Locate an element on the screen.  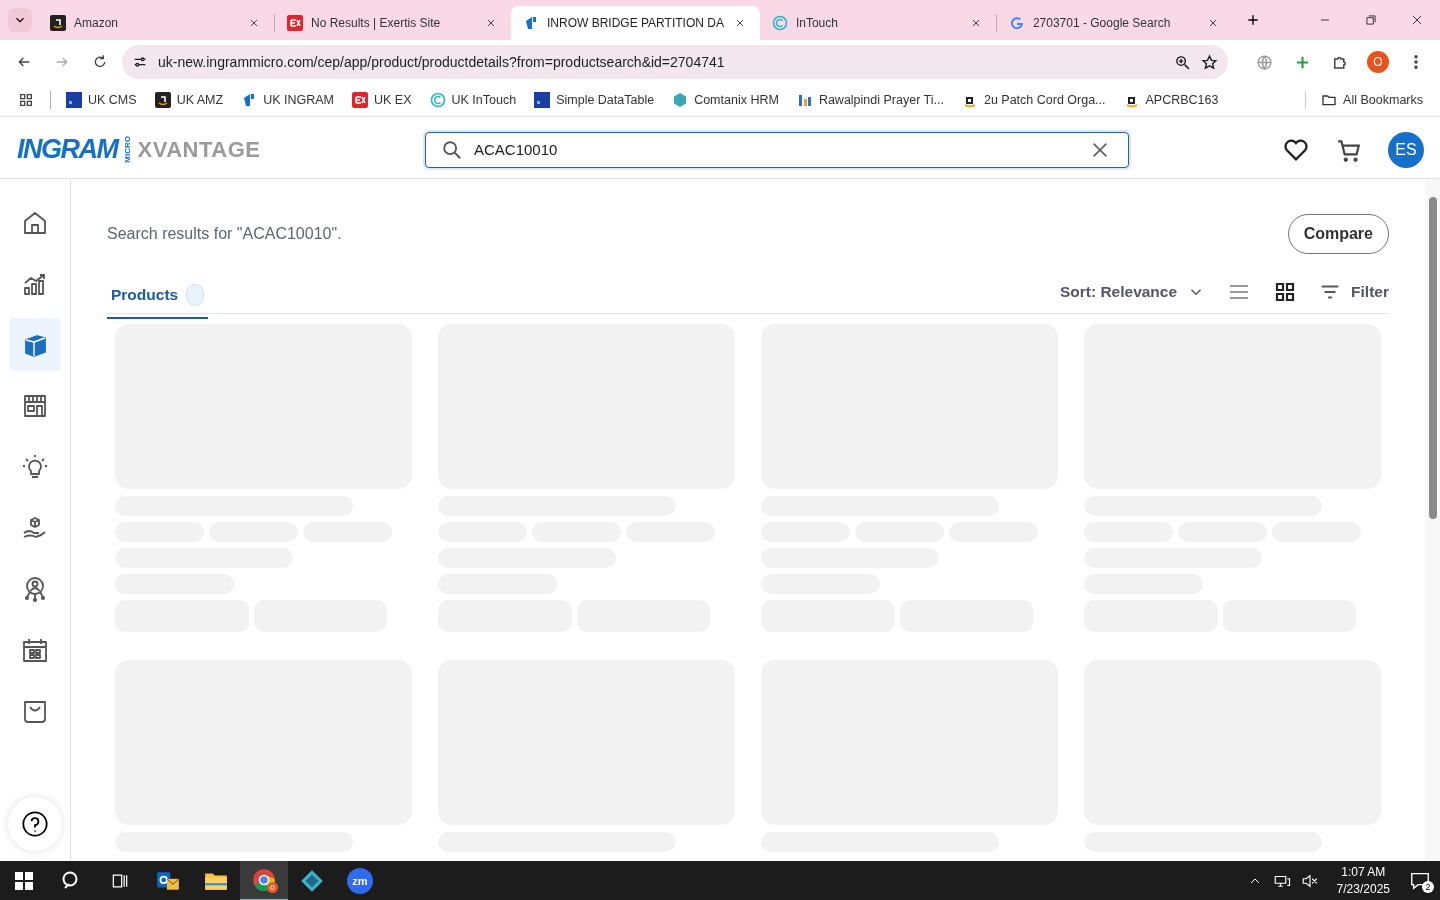
help-button is located at coordinates (35, 824).